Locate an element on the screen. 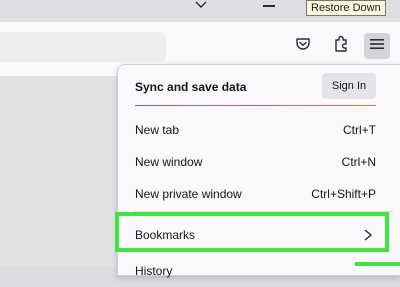 Image resolution: width=400 pixels, height=287 pixels. menu-item-new-tab: New tab Ctrl+T is located at coordinates (259, 130).